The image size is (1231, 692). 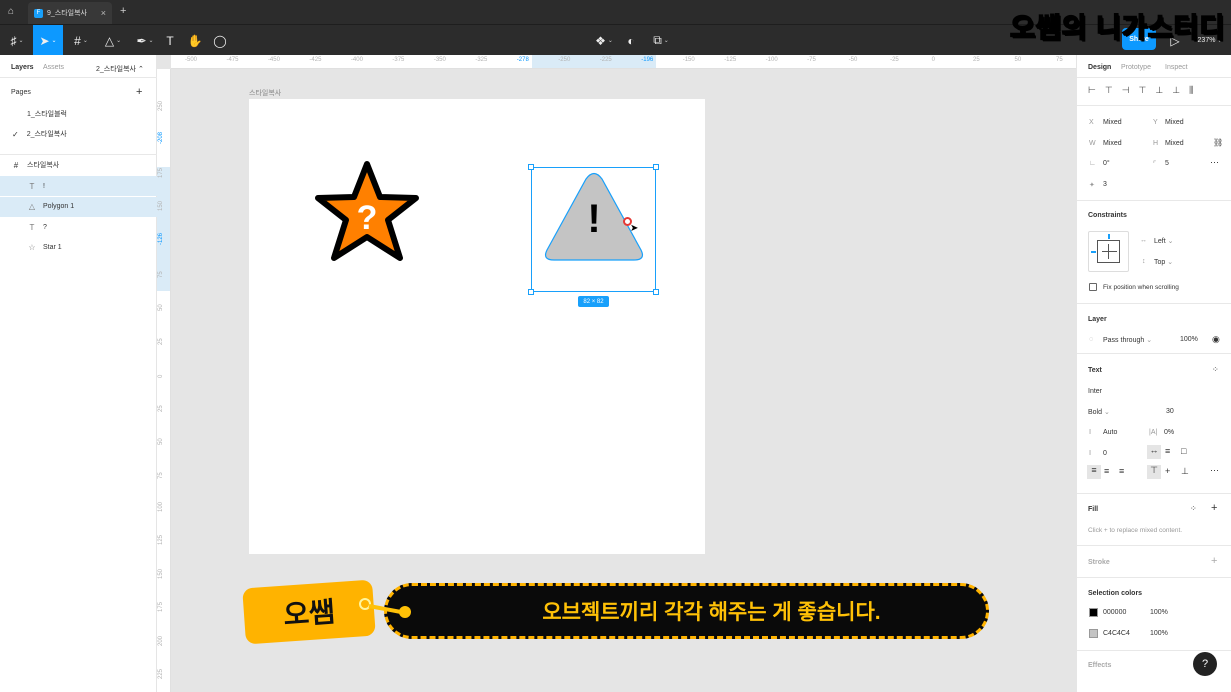 I want to click on ruler-left-tick-label: 225, so click(x=161, y=673).